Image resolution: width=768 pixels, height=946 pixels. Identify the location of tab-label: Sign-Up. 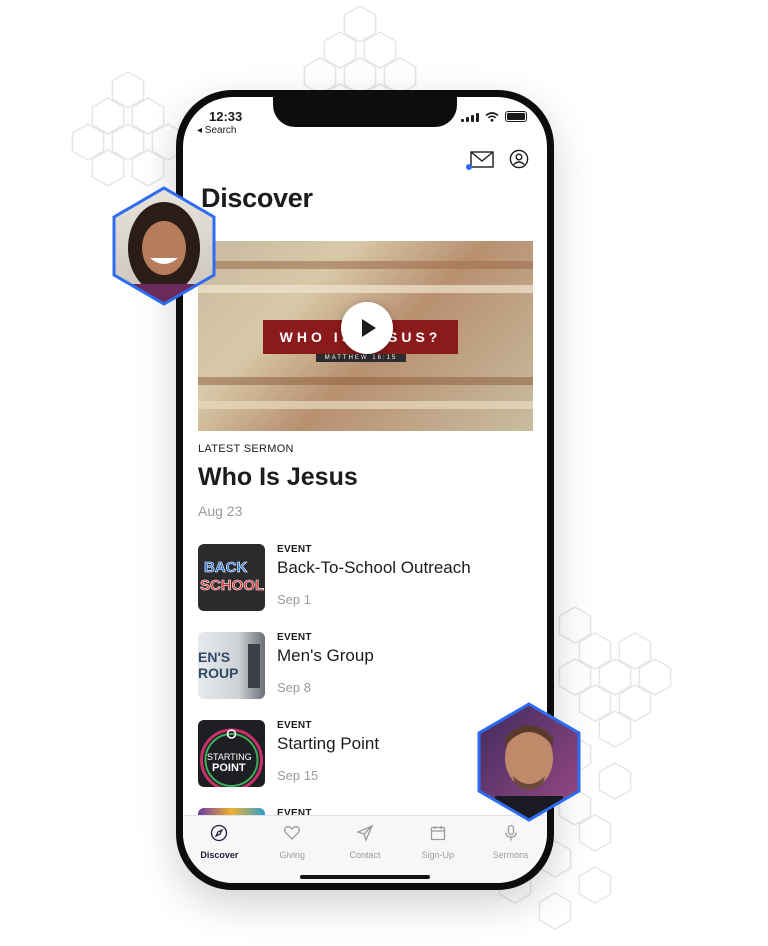
(438, 855).